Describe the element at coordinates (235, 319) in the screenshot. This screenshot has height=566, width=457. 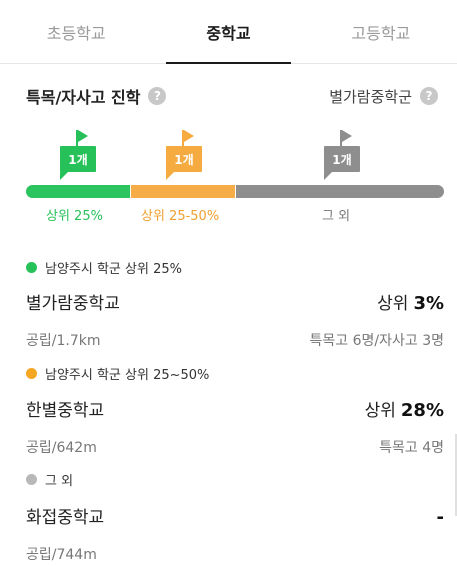
I see `school-row: 별가람중학교 상위 3% 공립/1.7km 특목고 6명/자사고 3명` at that location.